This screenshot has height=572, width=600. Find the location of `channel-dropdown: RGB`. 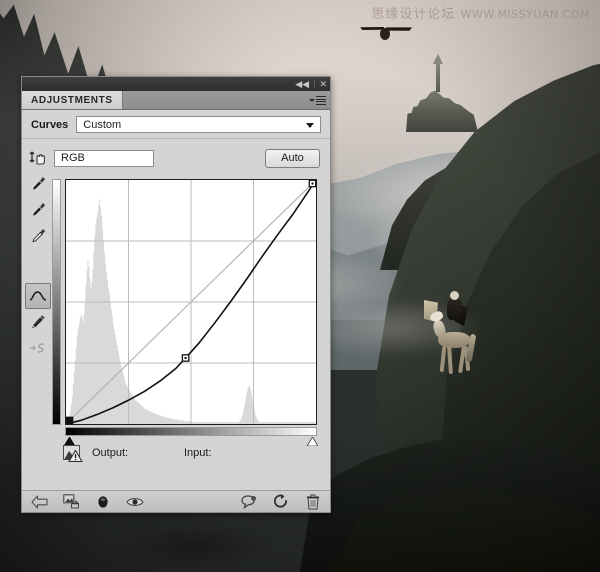

channel-dropdown: RGB is located at coordinates (104, 158).